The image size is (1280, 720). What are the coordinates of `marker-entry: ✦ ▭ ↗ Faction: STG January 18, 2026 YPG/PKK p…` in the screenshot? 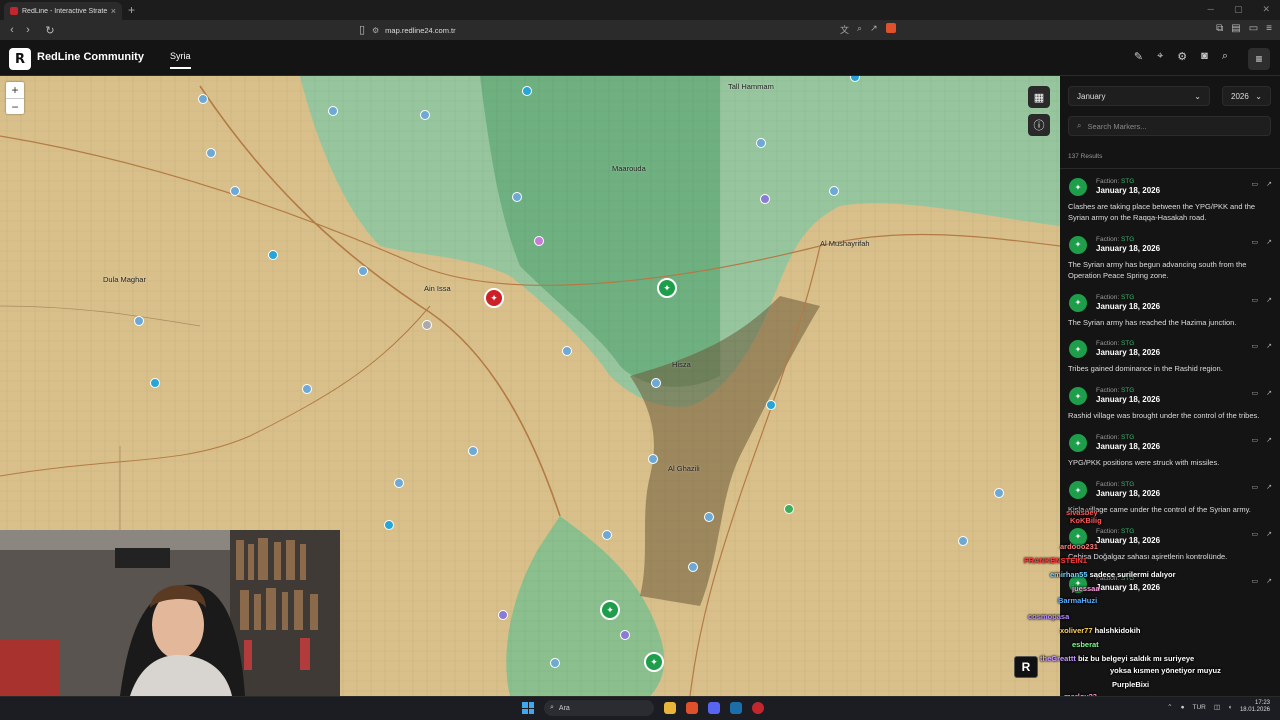 It's located at (1170, 451).